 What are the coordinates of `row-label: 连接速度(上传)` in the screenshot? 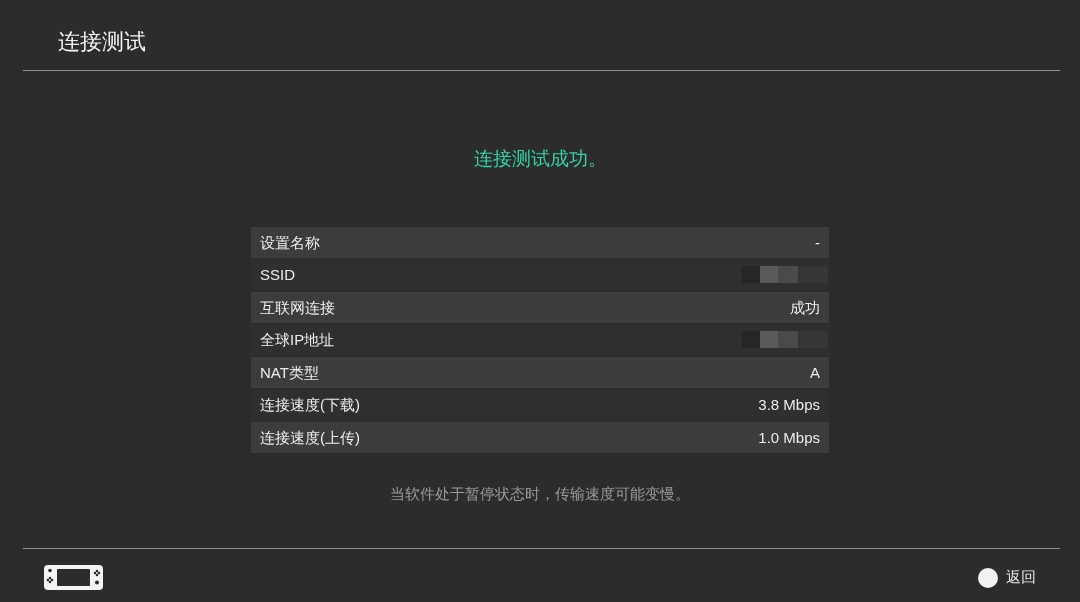 It's located at (310, 437).